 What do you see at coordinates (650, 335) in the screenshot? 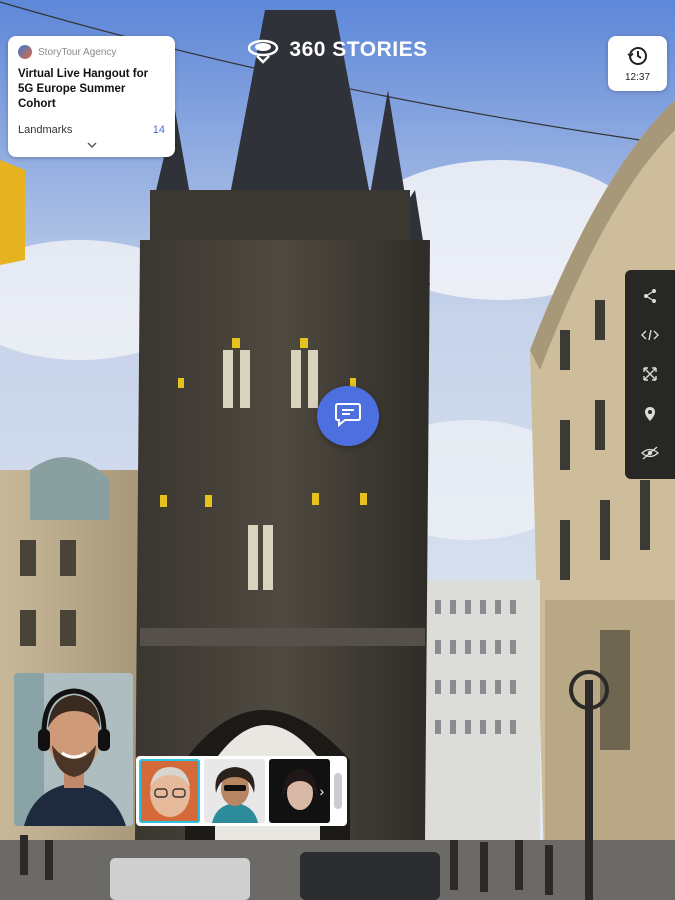
I see `embed-code-icon` at bounding box center [650, 335].